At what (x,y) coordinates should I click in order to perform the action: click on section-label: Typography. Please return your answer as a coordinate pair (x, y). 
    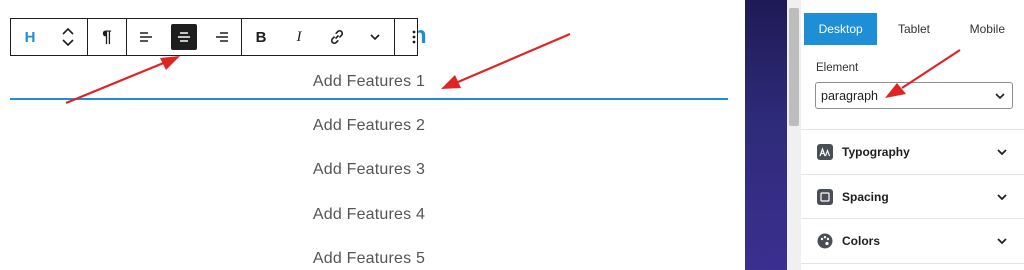
    Looking at the image, I should click on (876, 152).